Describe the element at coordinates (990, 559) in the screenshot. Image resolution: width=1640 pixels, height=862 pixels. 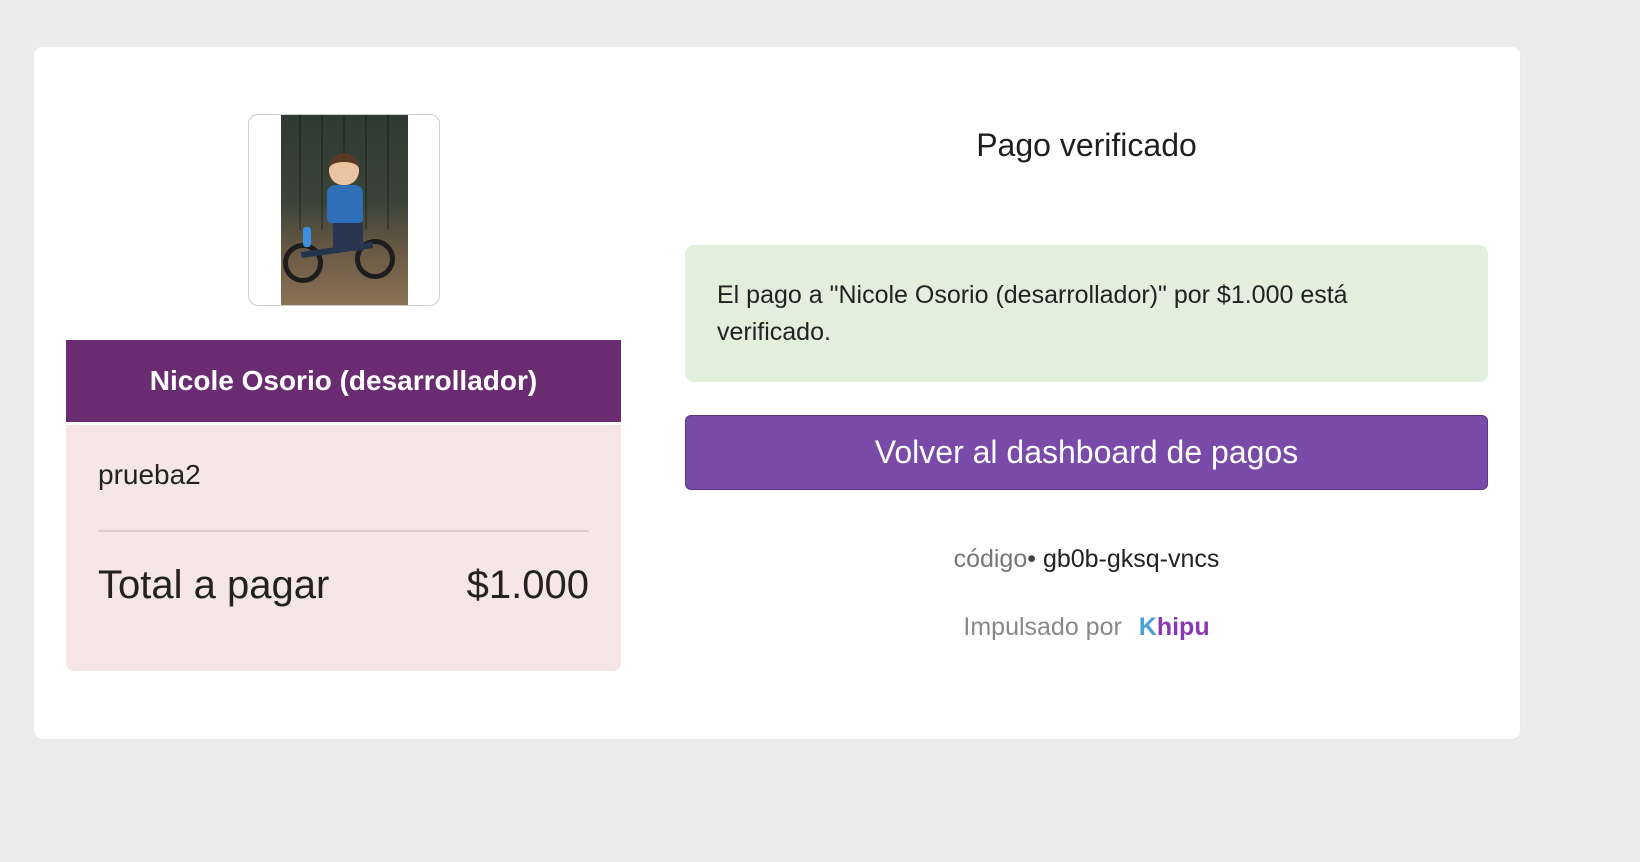
I see `code-label: código` at that location.